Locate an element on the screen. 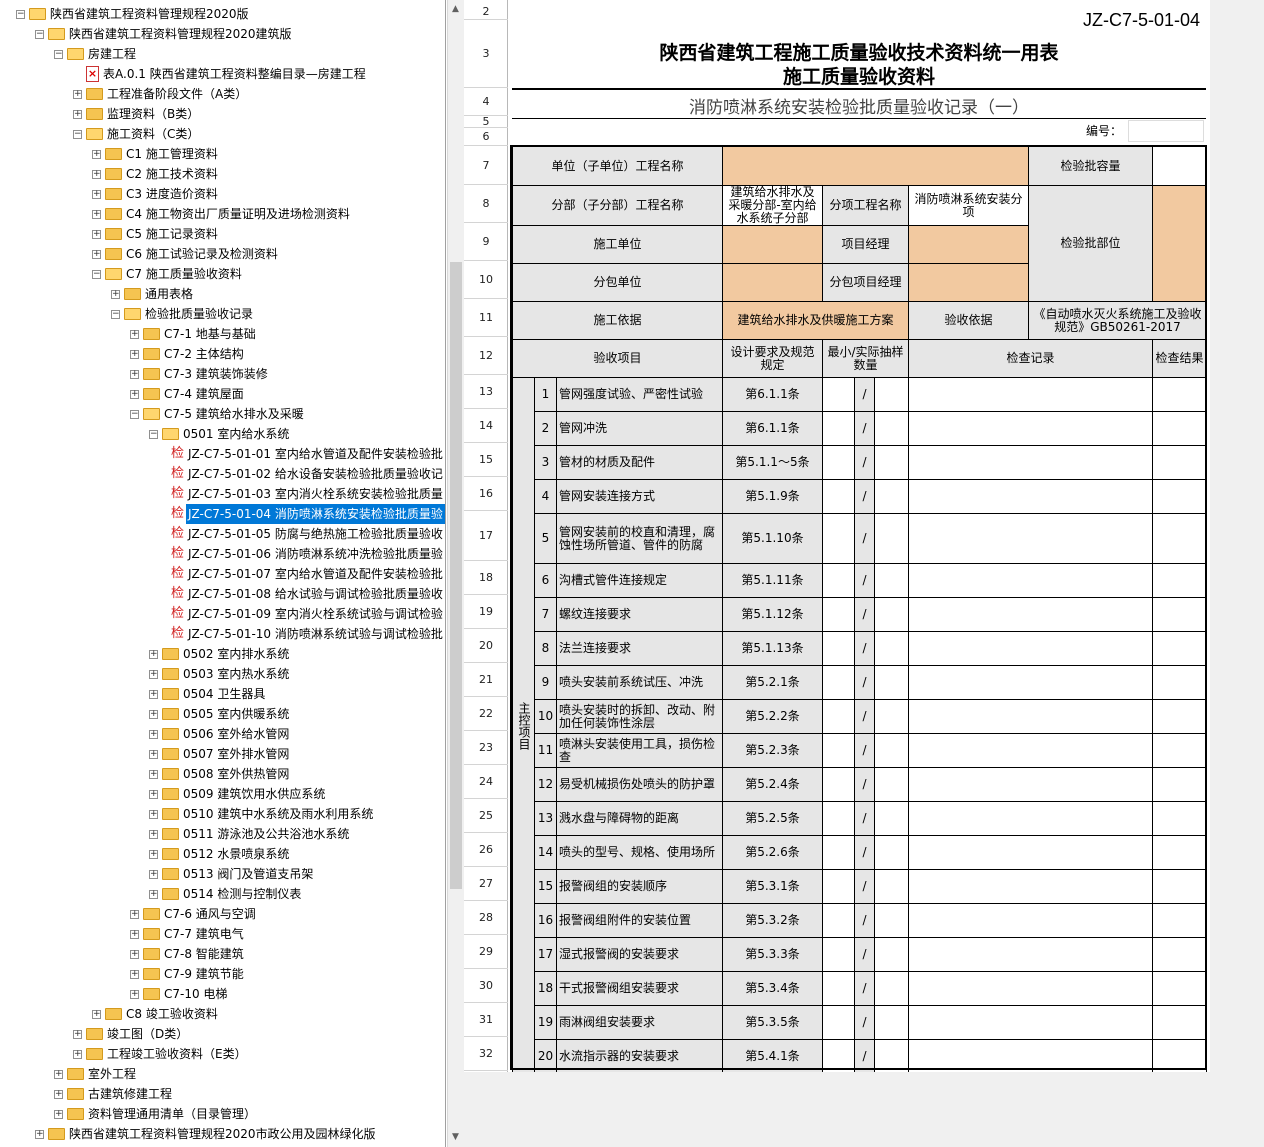  tree-node: 检 JZ-C7-5-01-04 消防喷淋系统安装检验批质量验 is located at coordinates (222, 514).